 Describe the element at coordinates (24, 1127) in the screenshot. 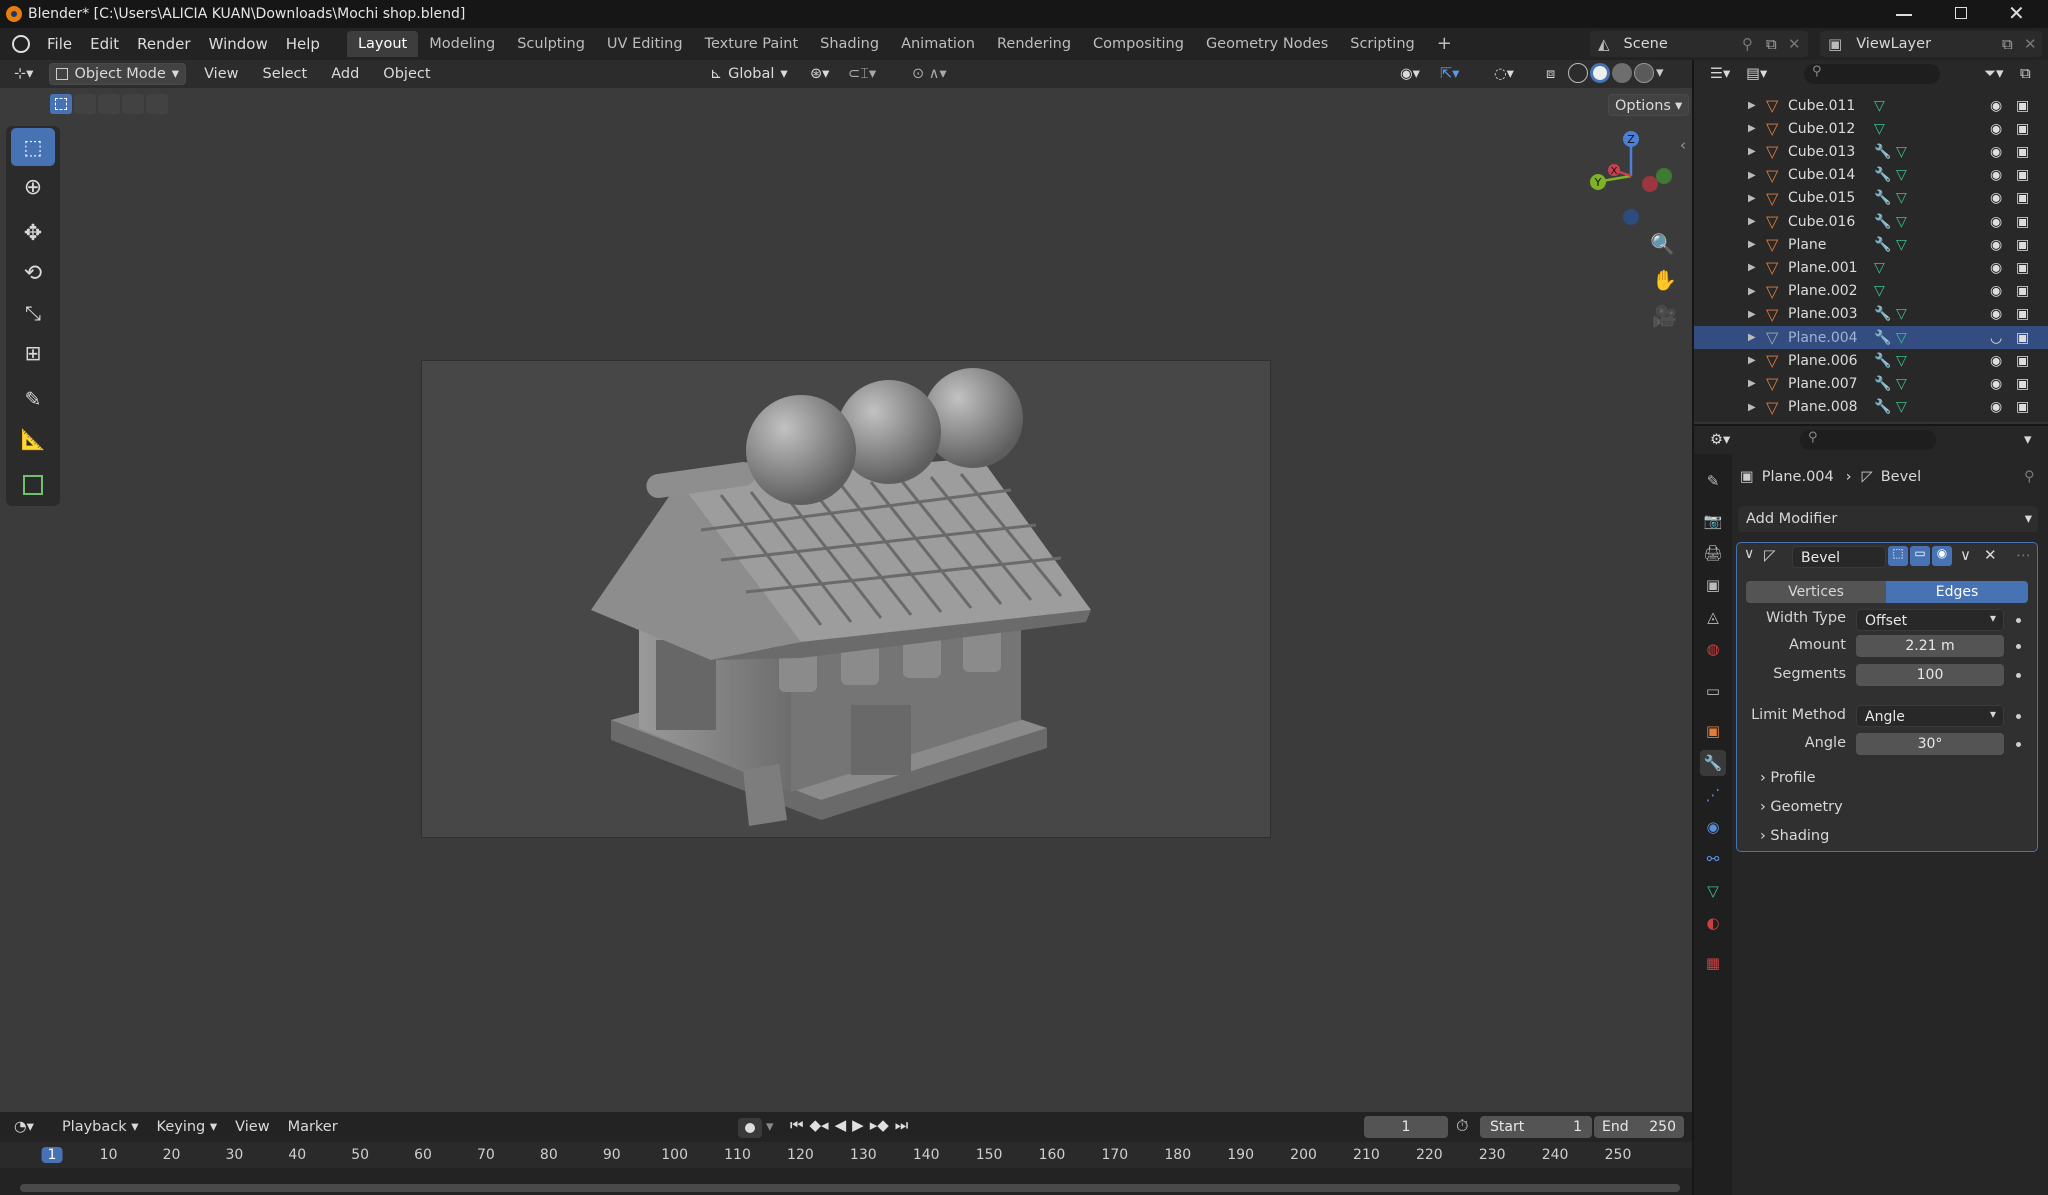

I see `timeline-editor-type-icon: ◔▾` at that location.